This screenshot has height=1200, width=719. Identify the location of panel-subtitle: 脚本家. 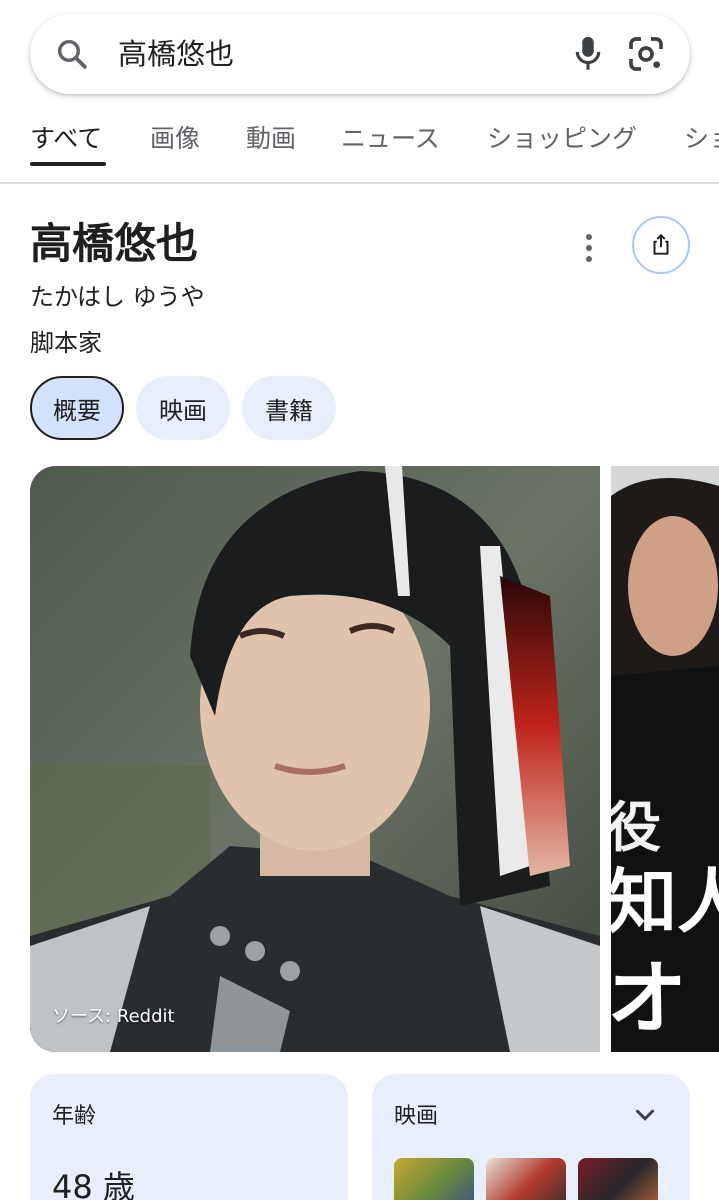
(66, 343).